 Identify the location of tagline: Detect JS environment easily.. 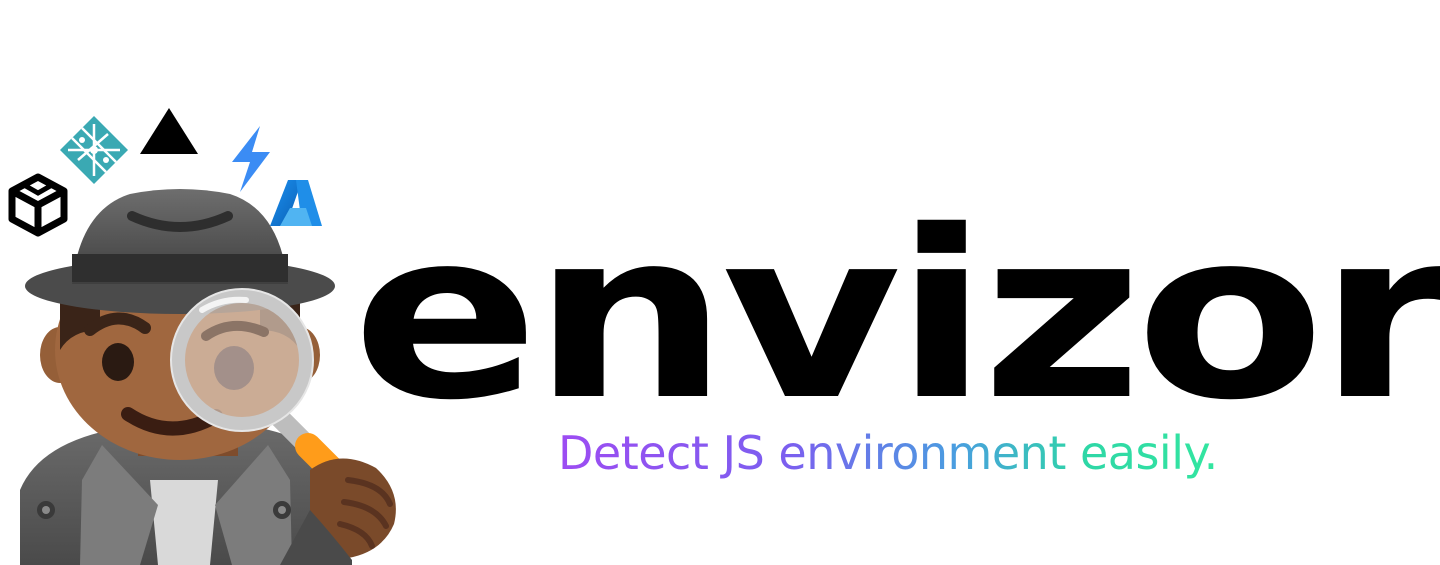
(888, 453).